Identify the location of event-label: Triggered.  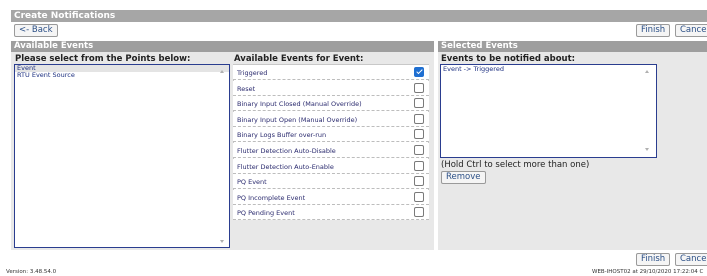
(252, 73).